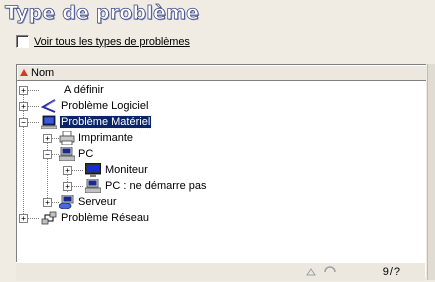  I want to click on tree-node-label: Moniteur, so click(126, 170).